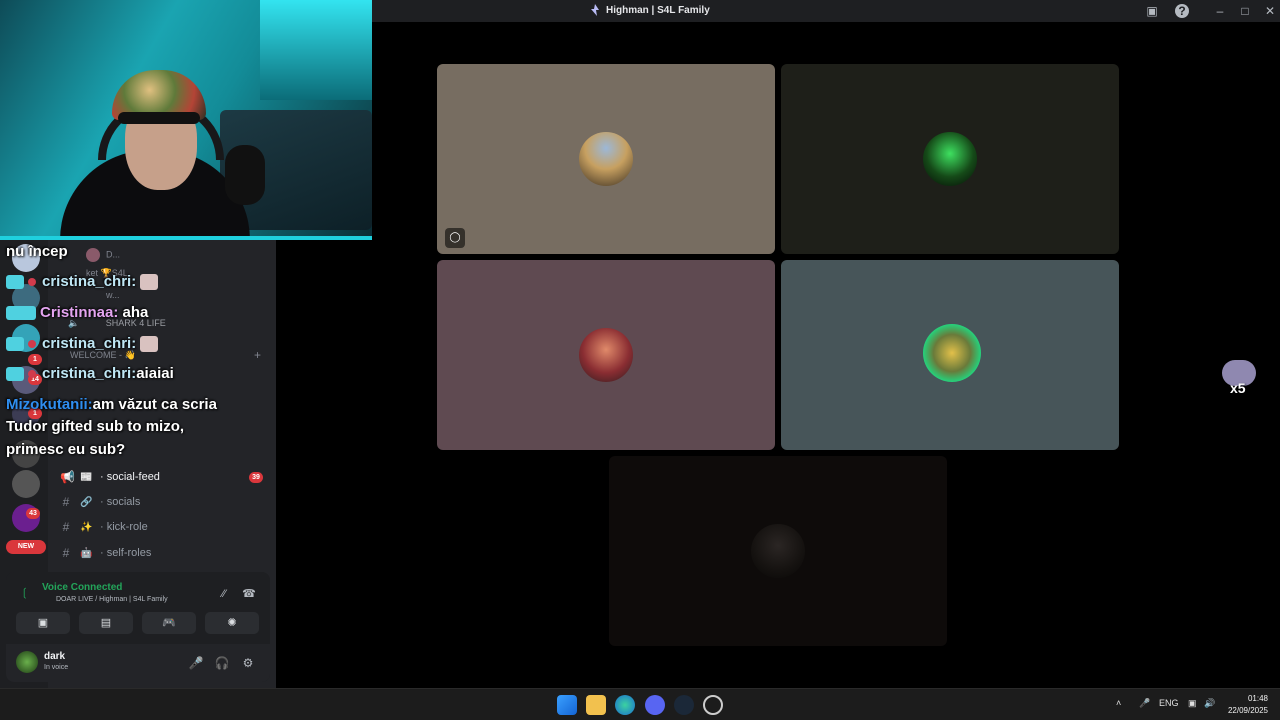 This screenshot has height=720, width=1280. Describe the element at coordinates (455, 238) in the screenshot. I see `camera-off-icon: ◯` at that location.